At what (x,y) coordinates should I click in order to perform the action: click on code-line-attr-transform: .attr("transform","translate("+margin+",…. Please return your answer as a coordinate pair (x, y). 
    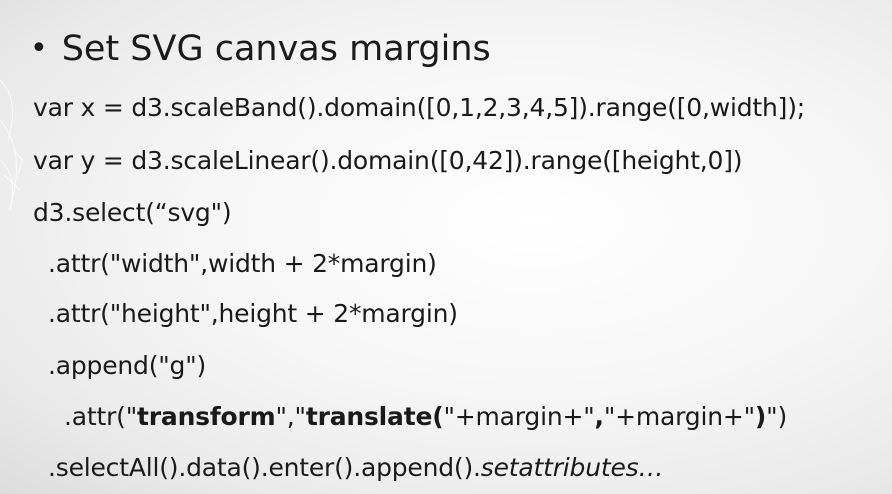
    Looking at the image, I should click on (425, 417).